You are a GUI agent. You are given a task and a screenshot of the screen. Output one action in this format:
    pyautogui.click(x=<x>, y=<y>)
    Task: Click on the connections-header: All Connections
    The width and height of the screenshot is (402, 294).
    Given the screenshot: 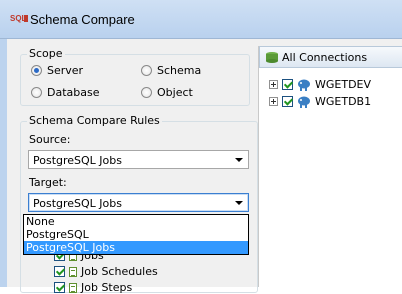 What is the action you would take?
    pyautogui.click(x=330, y=57)
    